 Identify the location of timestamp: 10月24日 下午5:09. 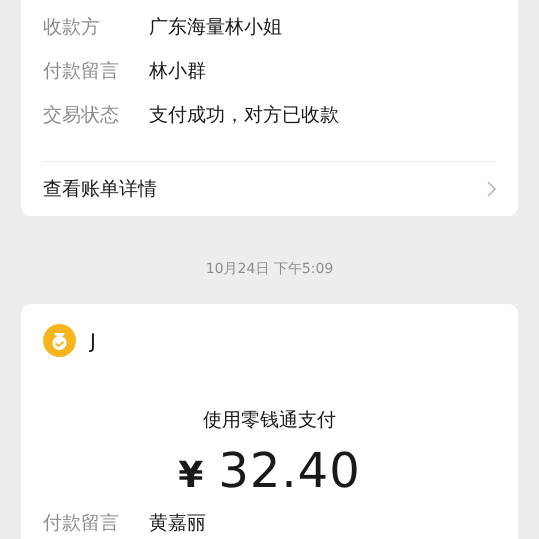
(270, 269).